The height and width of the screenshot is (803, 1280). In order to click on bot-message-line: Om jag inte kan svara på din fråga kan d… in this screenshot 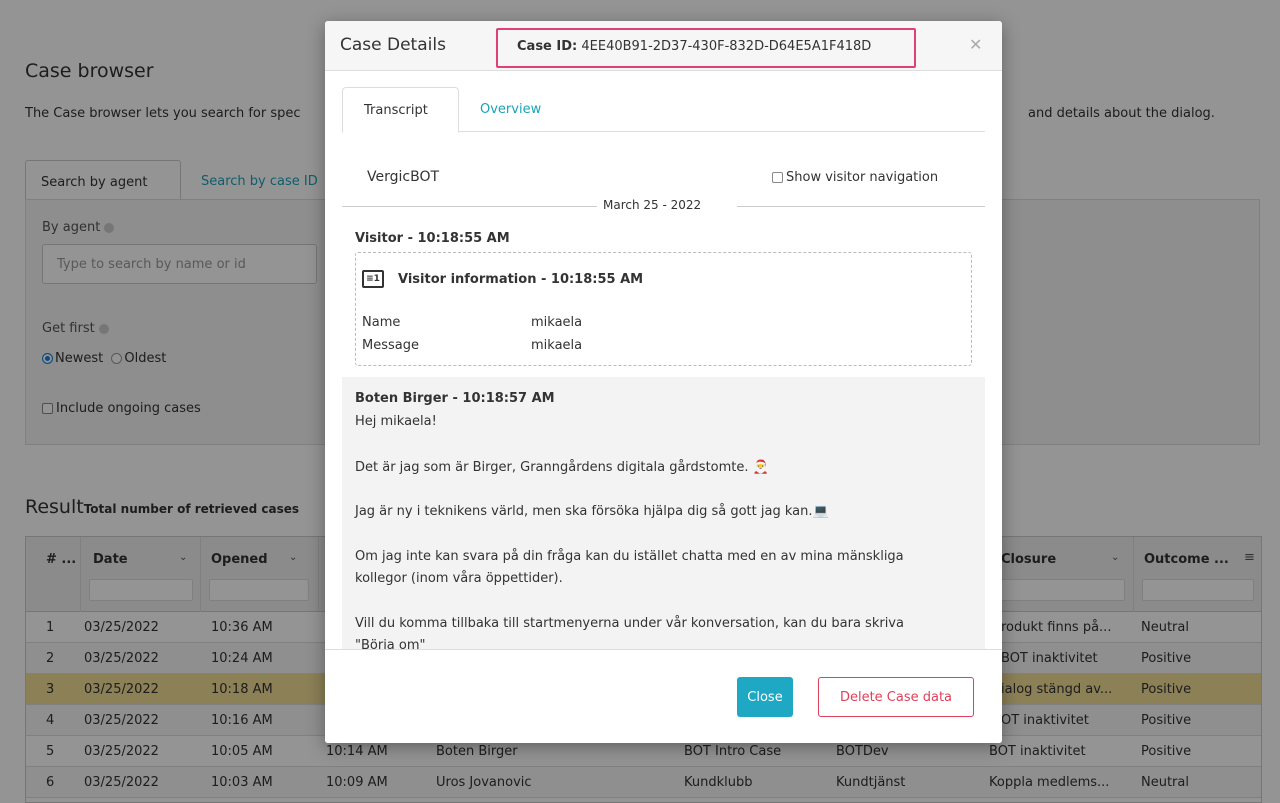, I will do `click(629, 556)`.